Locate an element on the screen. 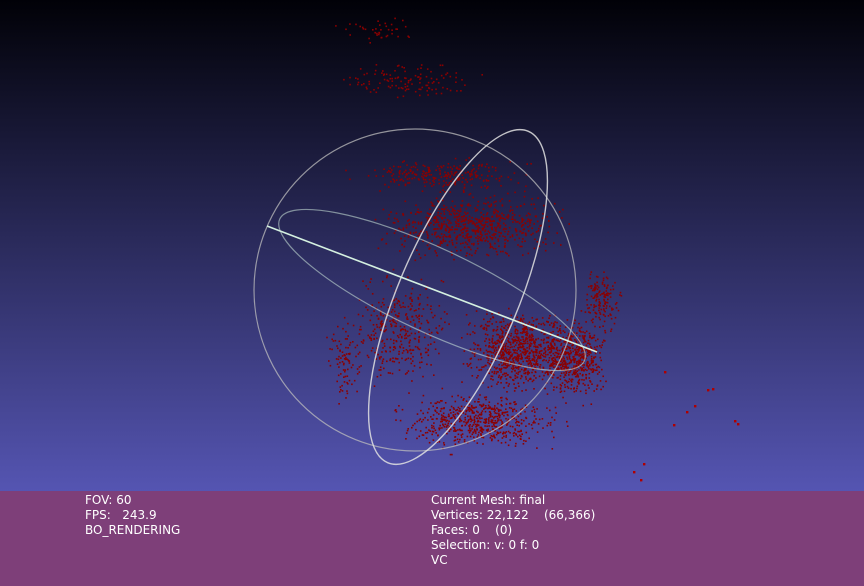  vertices-label: Vertices: 22,122 (66,366) is located at coordinates (513, 515).